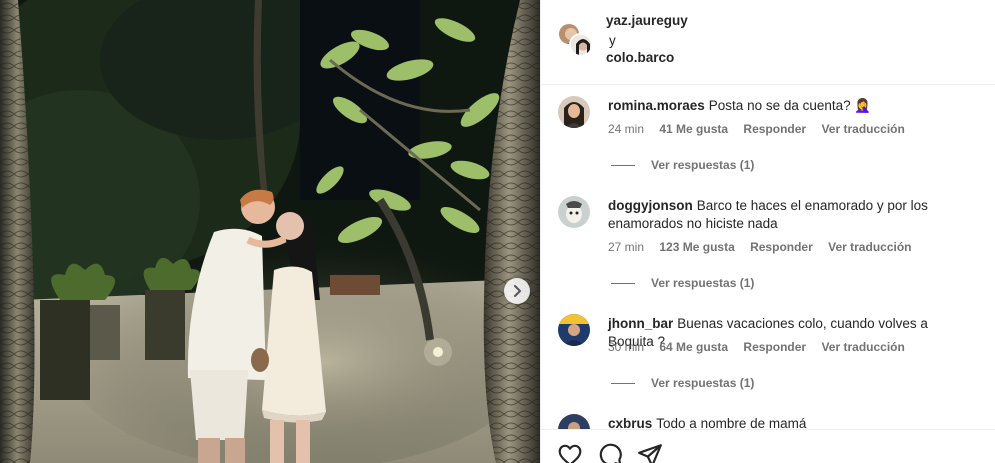 This screenshot has height=463, width=995. What do you see at coordinates (647, 20) in the screenshot?
I see `header-username-1: yaz.jaureguy` at bounding box center [647, 20].